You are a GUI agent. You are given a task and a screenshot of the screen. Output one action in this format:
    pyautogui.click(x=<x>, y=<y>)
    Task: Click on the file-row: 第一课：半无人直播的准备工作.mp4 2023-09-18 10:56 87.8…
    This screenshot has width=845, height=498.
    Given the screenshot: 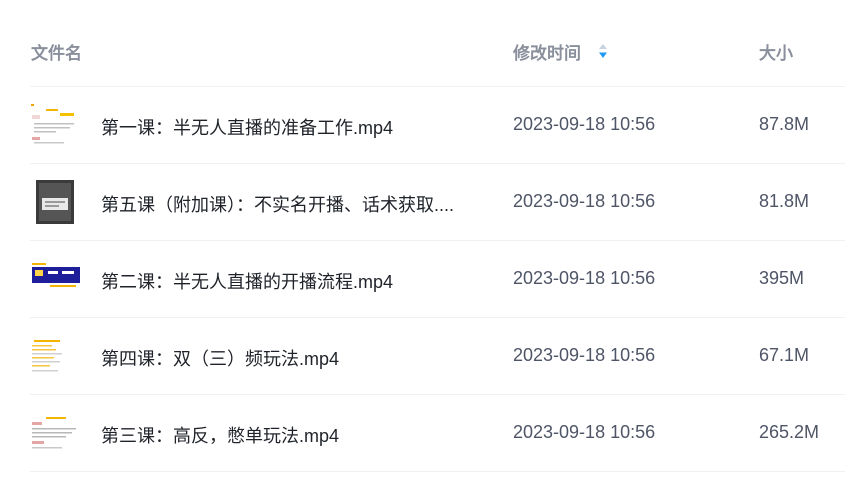 What is the action you would take?
    pyautogui.click(x=437, y=125)
    